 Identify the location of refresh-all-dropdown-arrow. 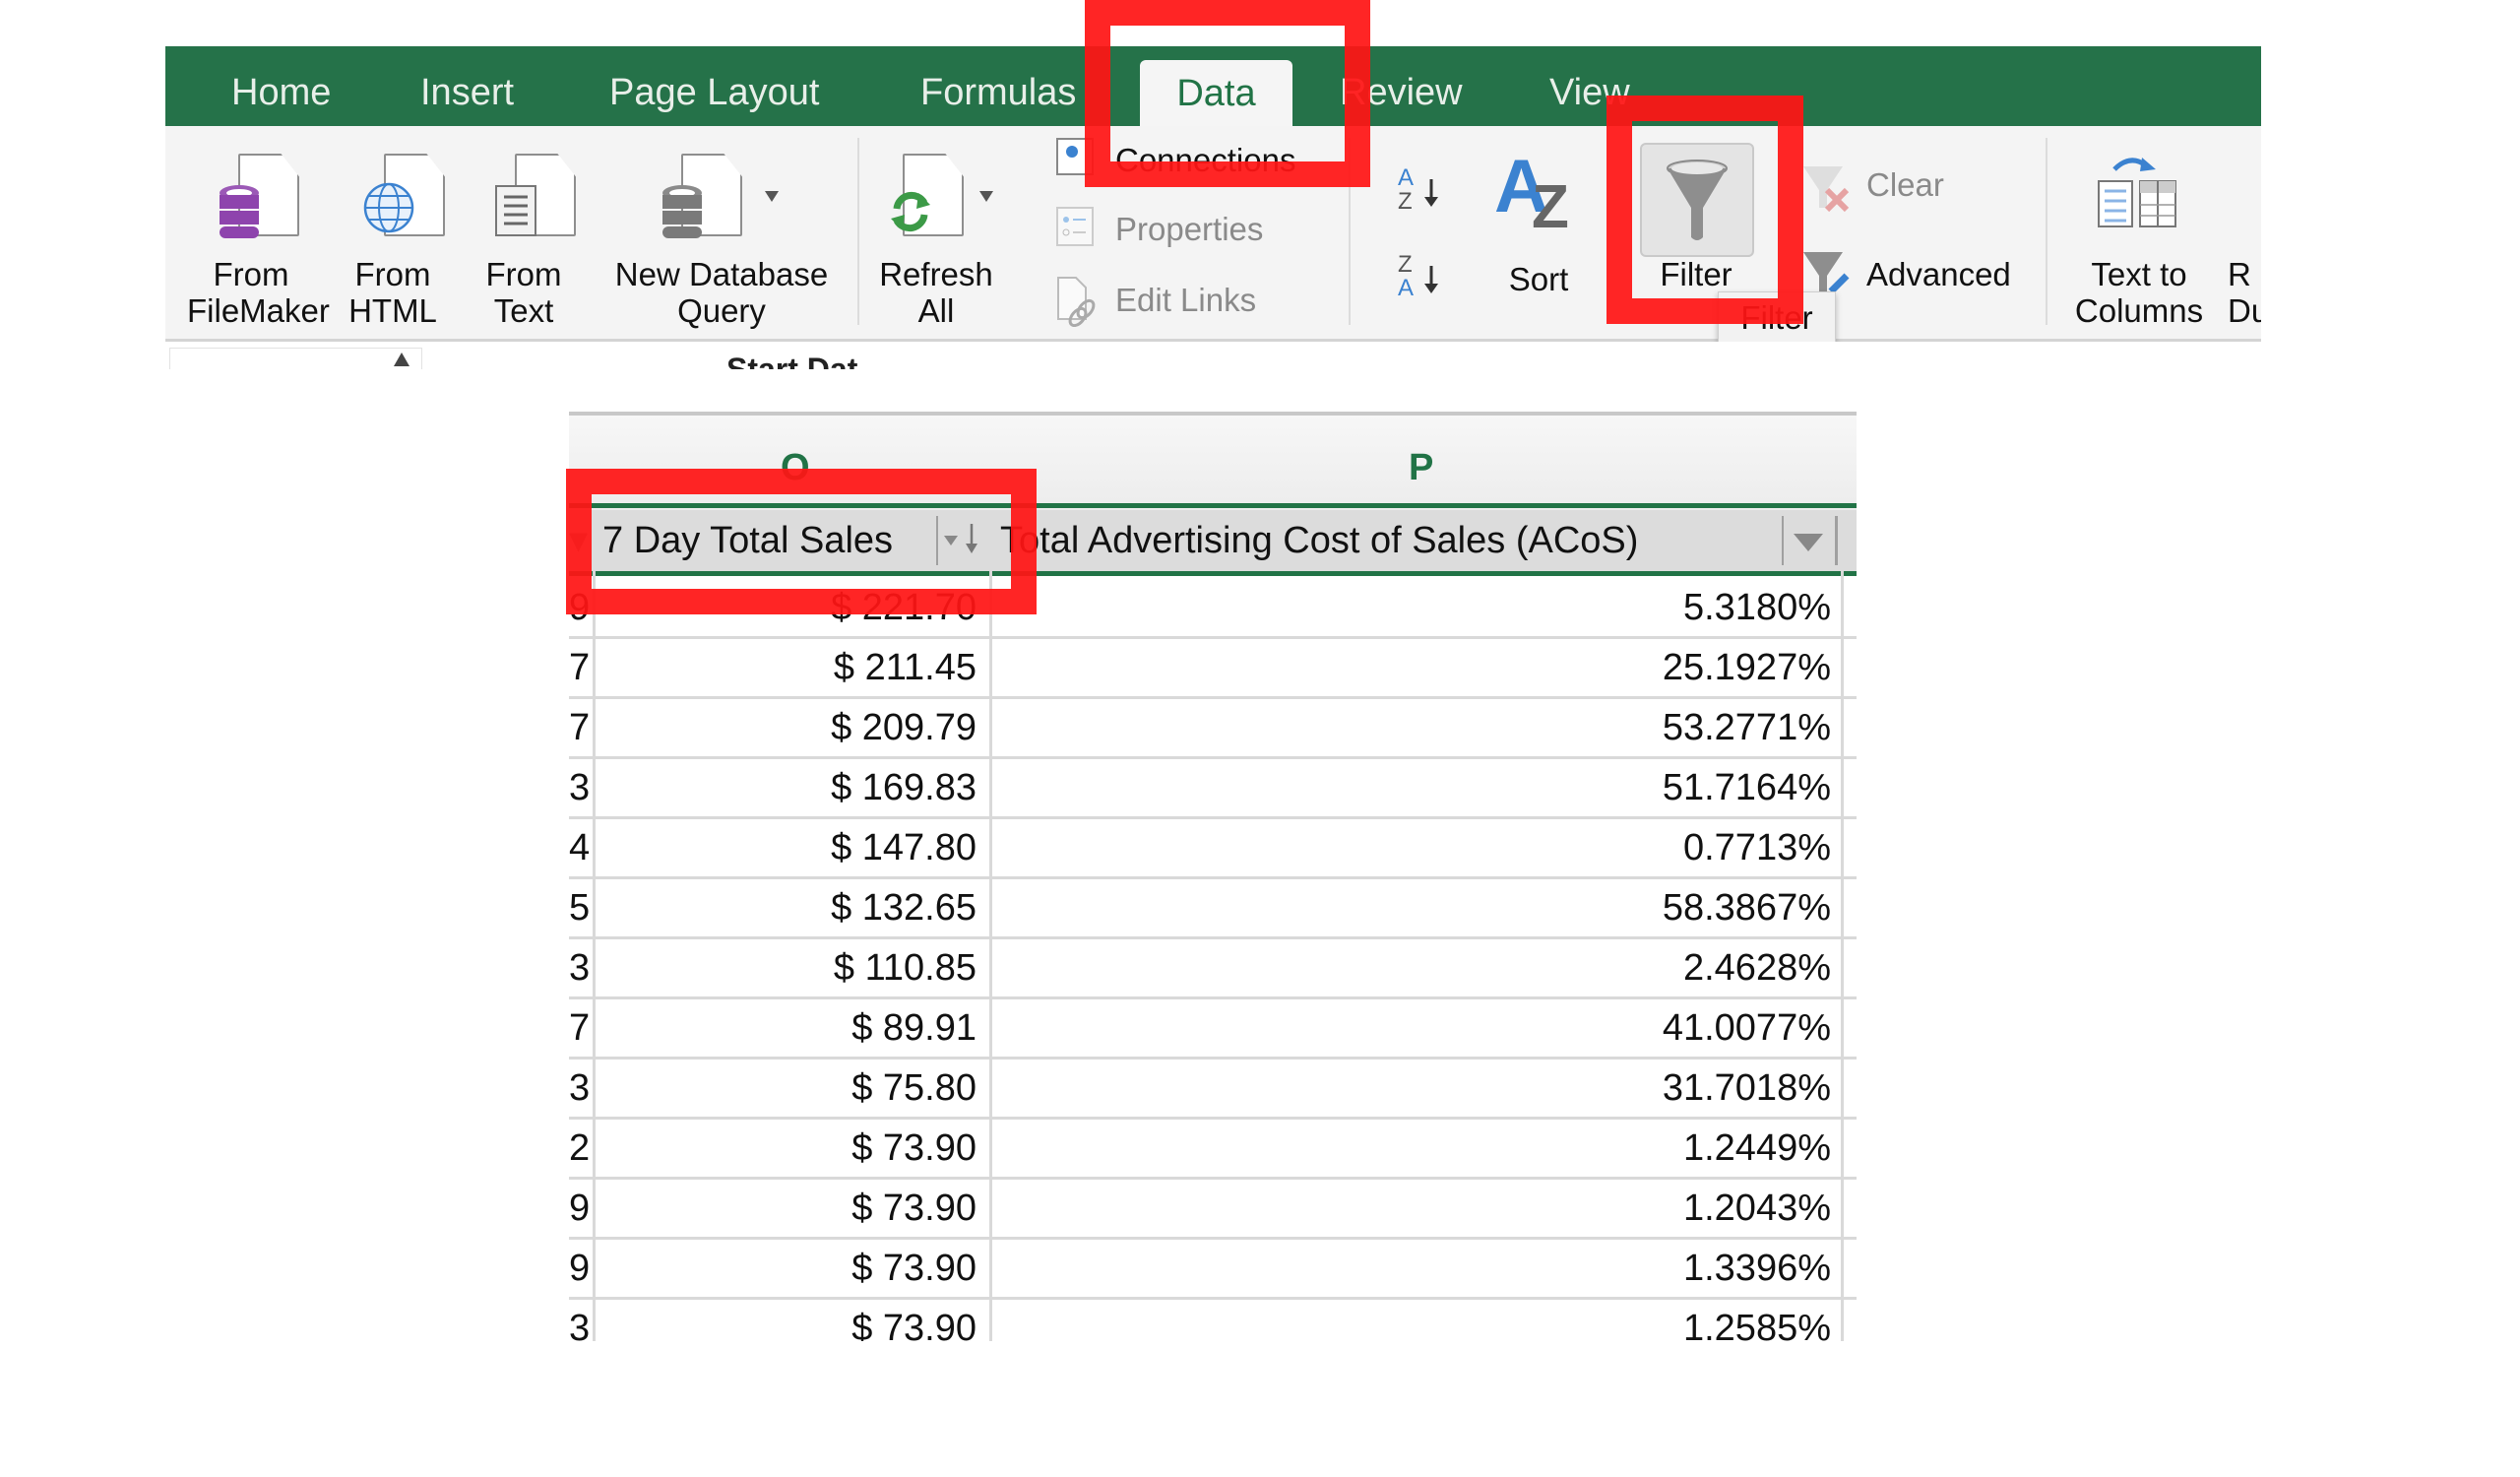
(986, 197).